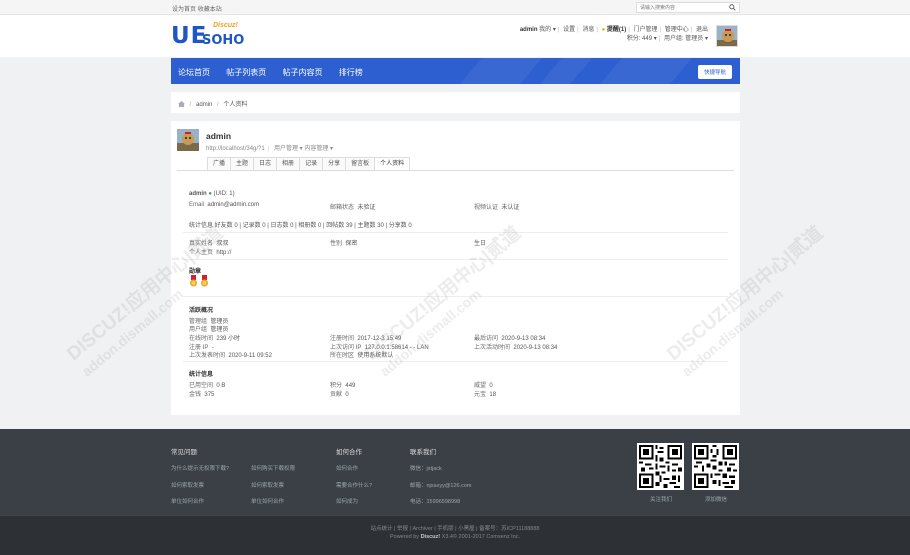 Image resolution: width=910 pixels, height=555 pixels. Describe the element at coordinates (716, 500) in the screenshot. I see `qr-label-wechat: 添加微信` at that location.